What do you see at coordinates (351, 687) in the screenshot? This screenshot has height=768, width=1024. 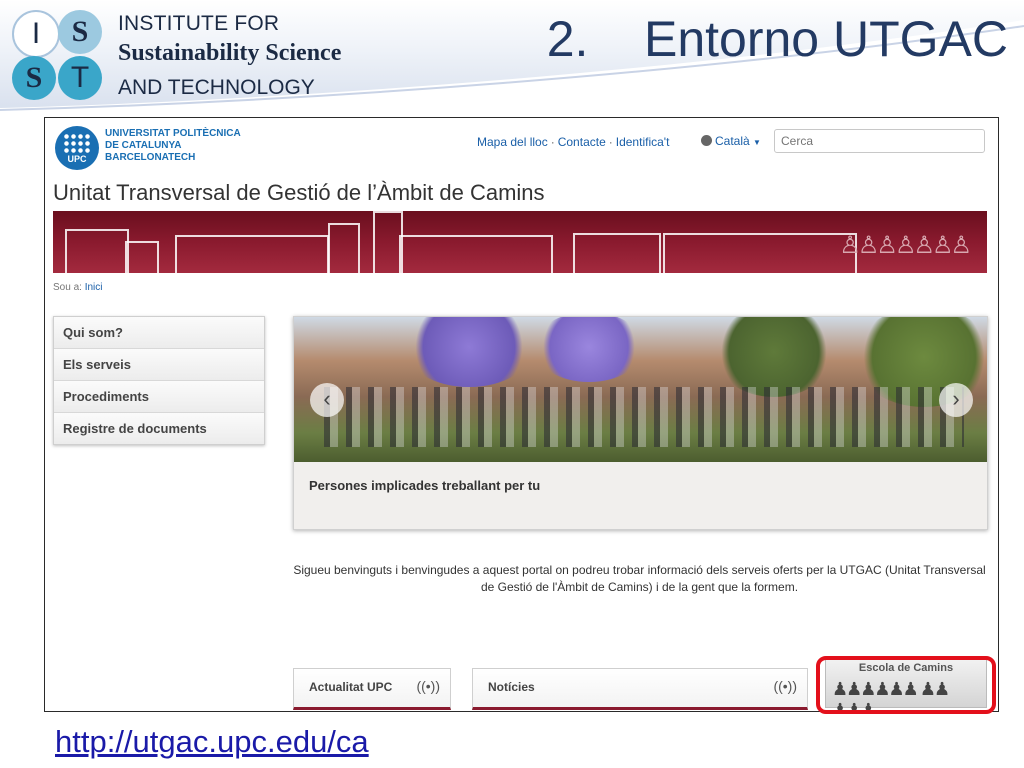 I see `box-label: Actualitat UPC` at bounding box center [351, 687].